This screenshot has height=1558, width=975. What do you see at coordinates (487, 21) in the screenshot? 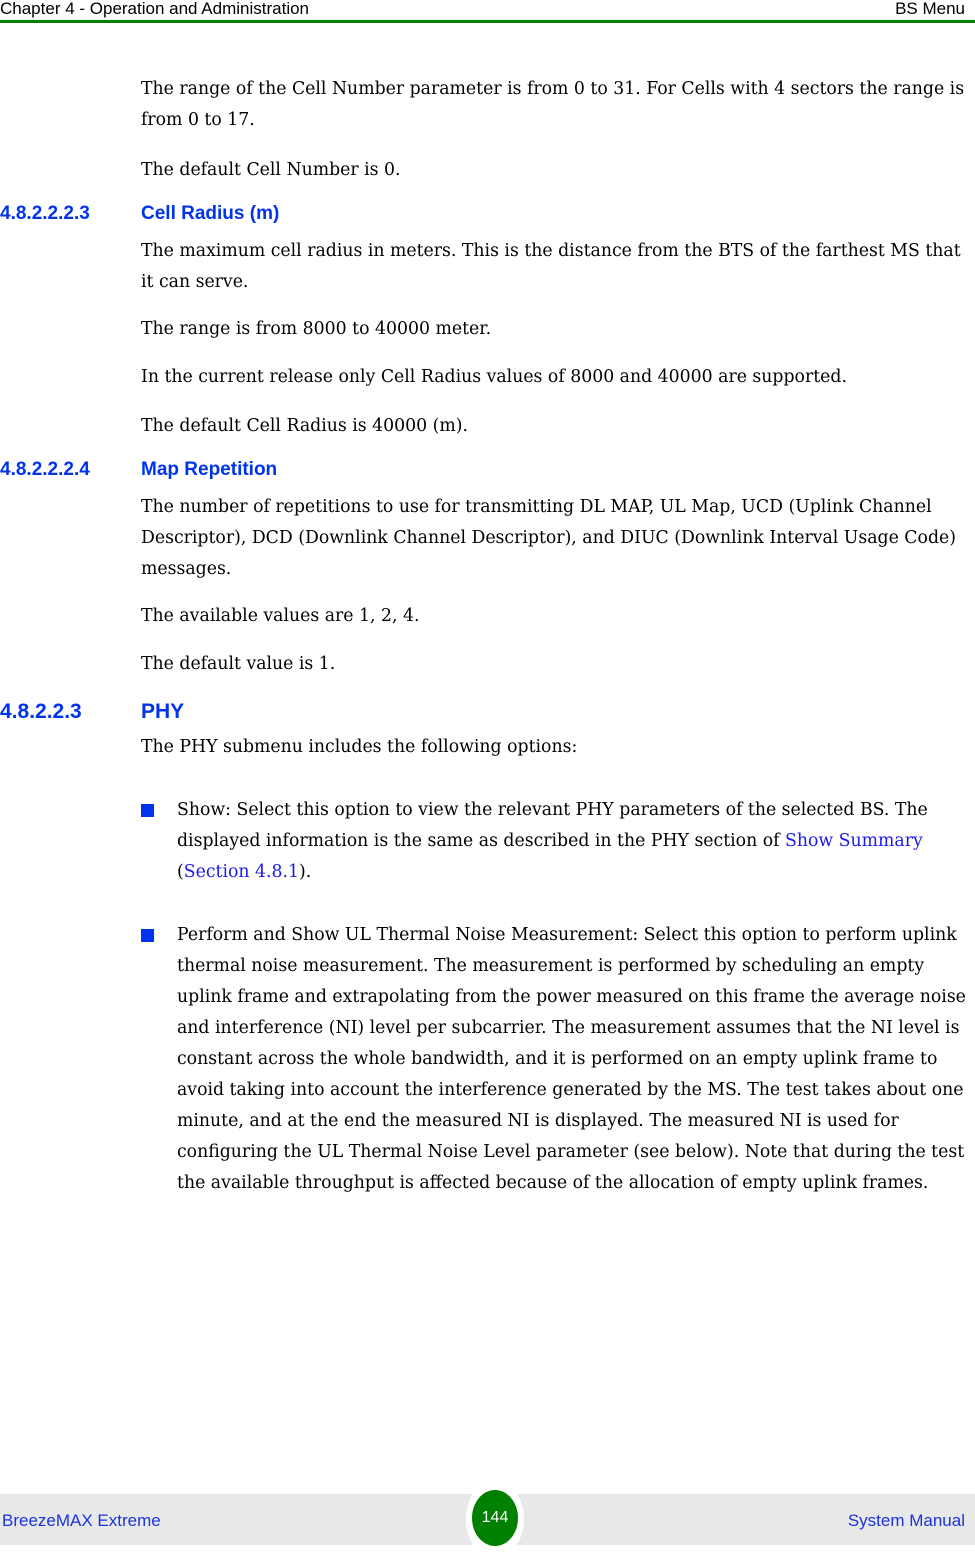
I see `header-rule` at bounding box center [487, 21].